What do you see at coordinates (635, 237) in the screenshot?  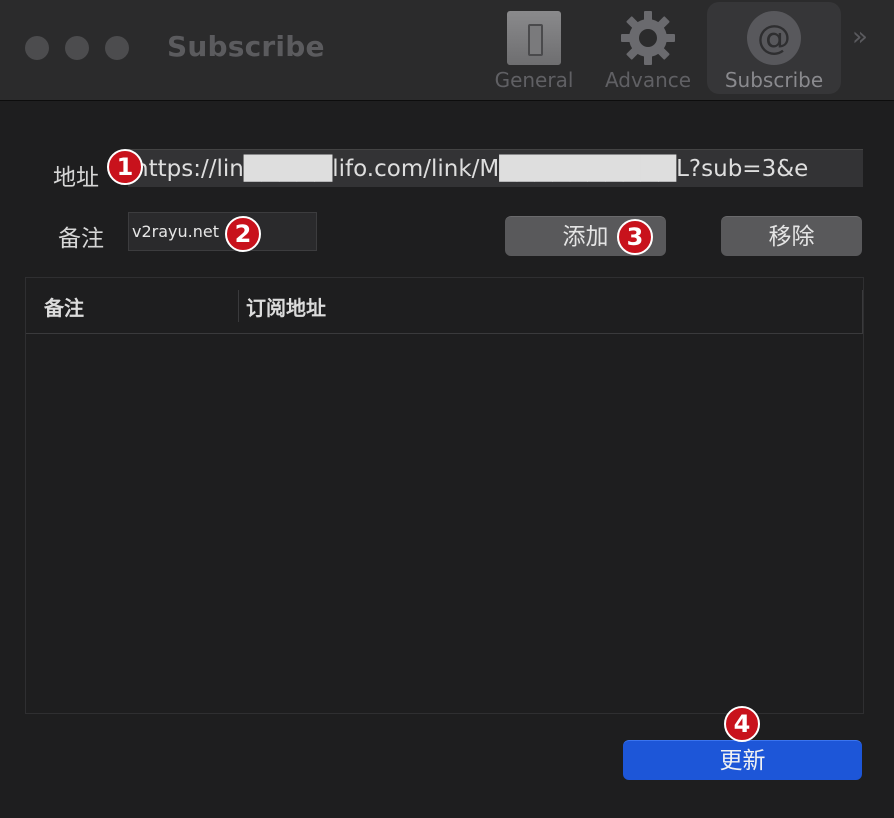 I see `annotation-badge-3: 3` at bounding box center [635, 237].